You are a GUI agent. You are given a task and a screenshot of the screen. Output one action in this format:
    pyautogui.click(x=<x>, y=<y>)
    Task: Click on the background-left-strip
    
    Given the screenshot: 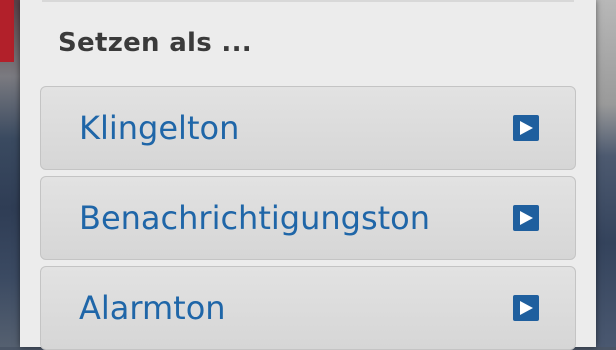 What is the action you would take?
    pyautogui.click(x=10, y=173)
    